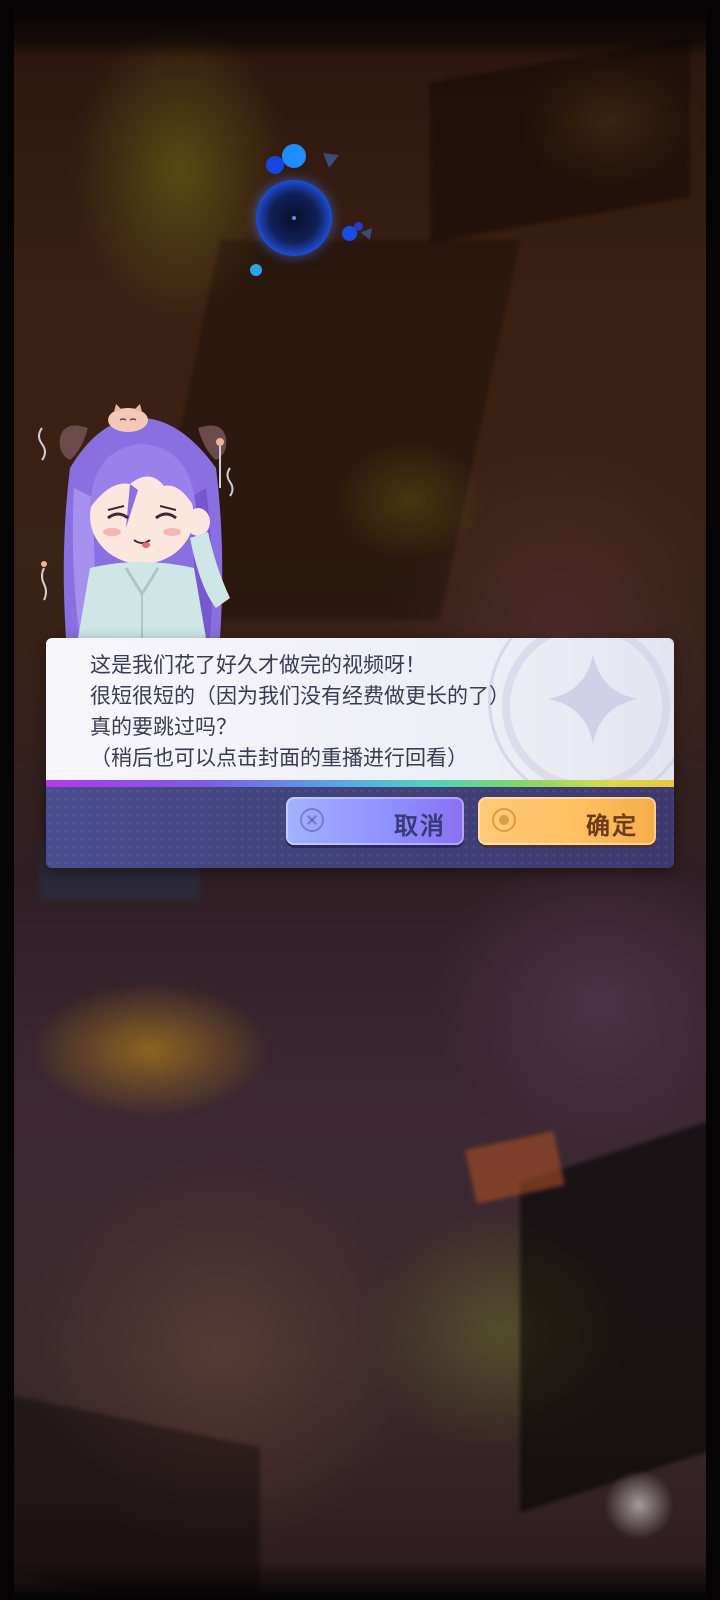 This screenshot has height=1600, width=720. Describe the element at coordinates (163, 727) in the screenshot. I see `dialog-message-line: 真的要跳过吗？` at that location.